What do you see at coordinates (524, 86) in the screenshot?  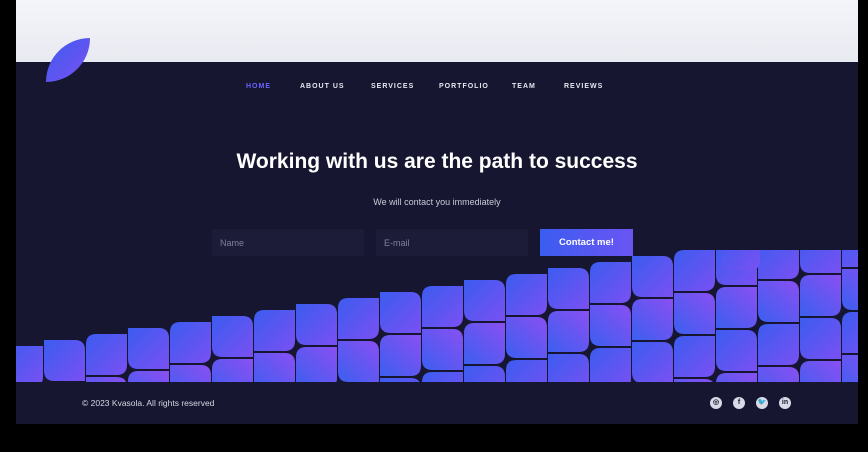 I see `nav-item-team: TEAM` at bounding box center [524, 86].